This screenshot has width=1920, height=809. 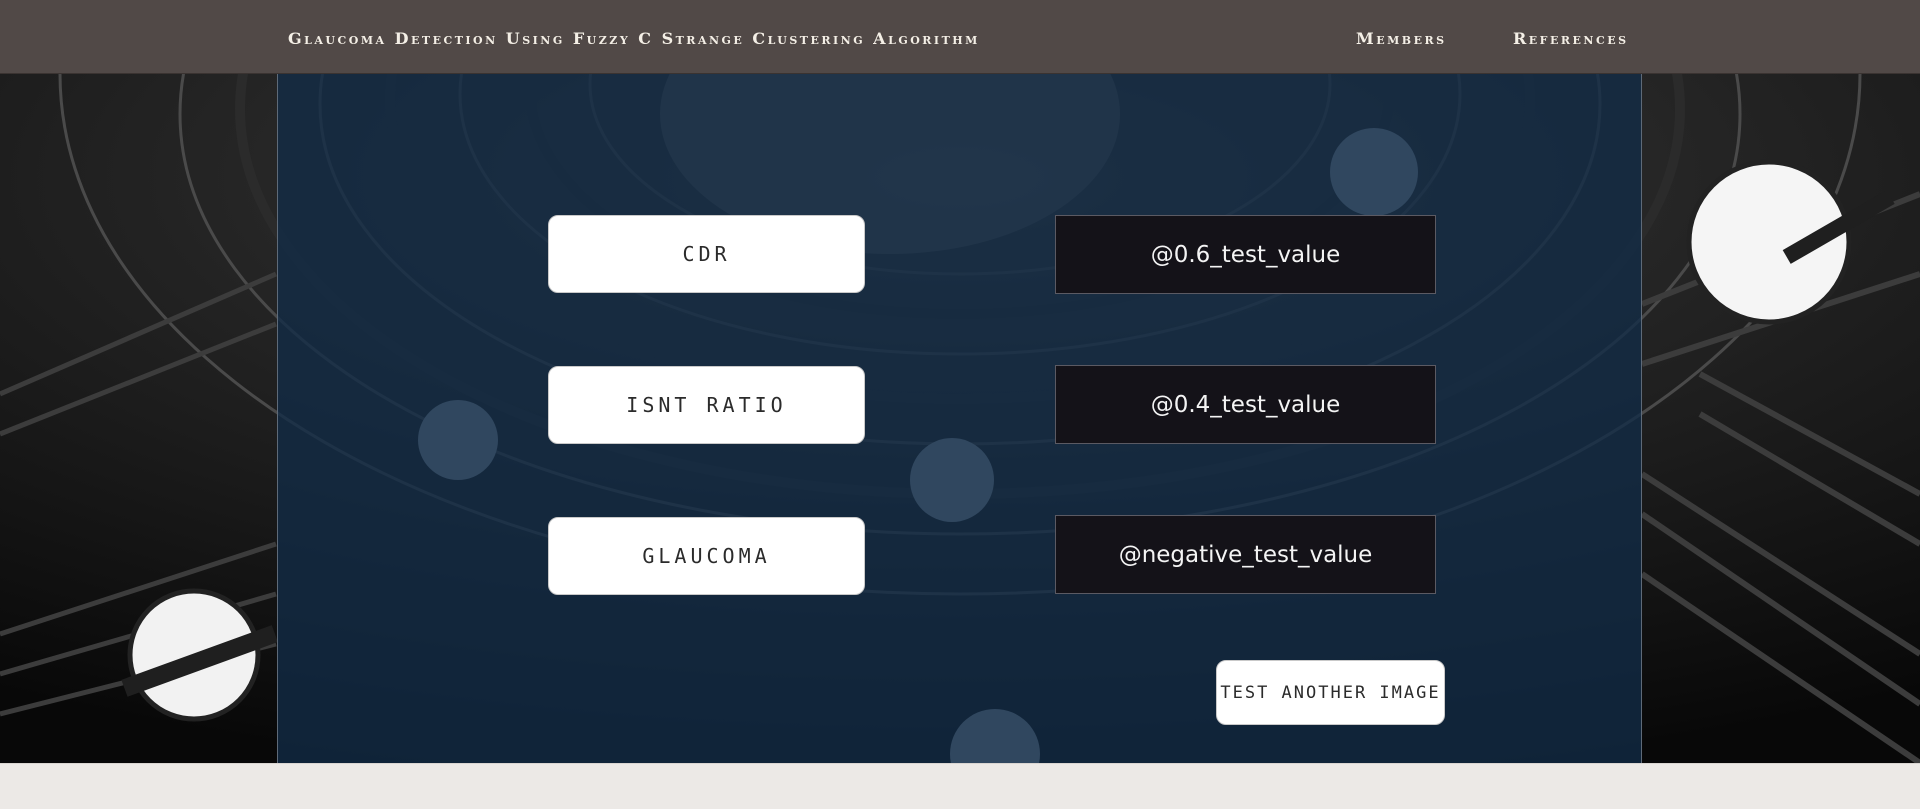 What do you see at coordinates (1245, 554) in the screenshot?
I see `glaucoma-value-box: @negative_test_value` at bounding box center [1245, 554].